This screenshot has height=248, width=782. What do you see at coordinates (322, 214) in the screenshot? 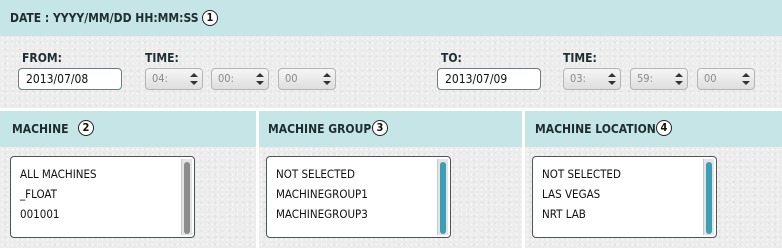
I see `machine-group-option: MACHINEGROUP3` at bounding box center [322, 214].